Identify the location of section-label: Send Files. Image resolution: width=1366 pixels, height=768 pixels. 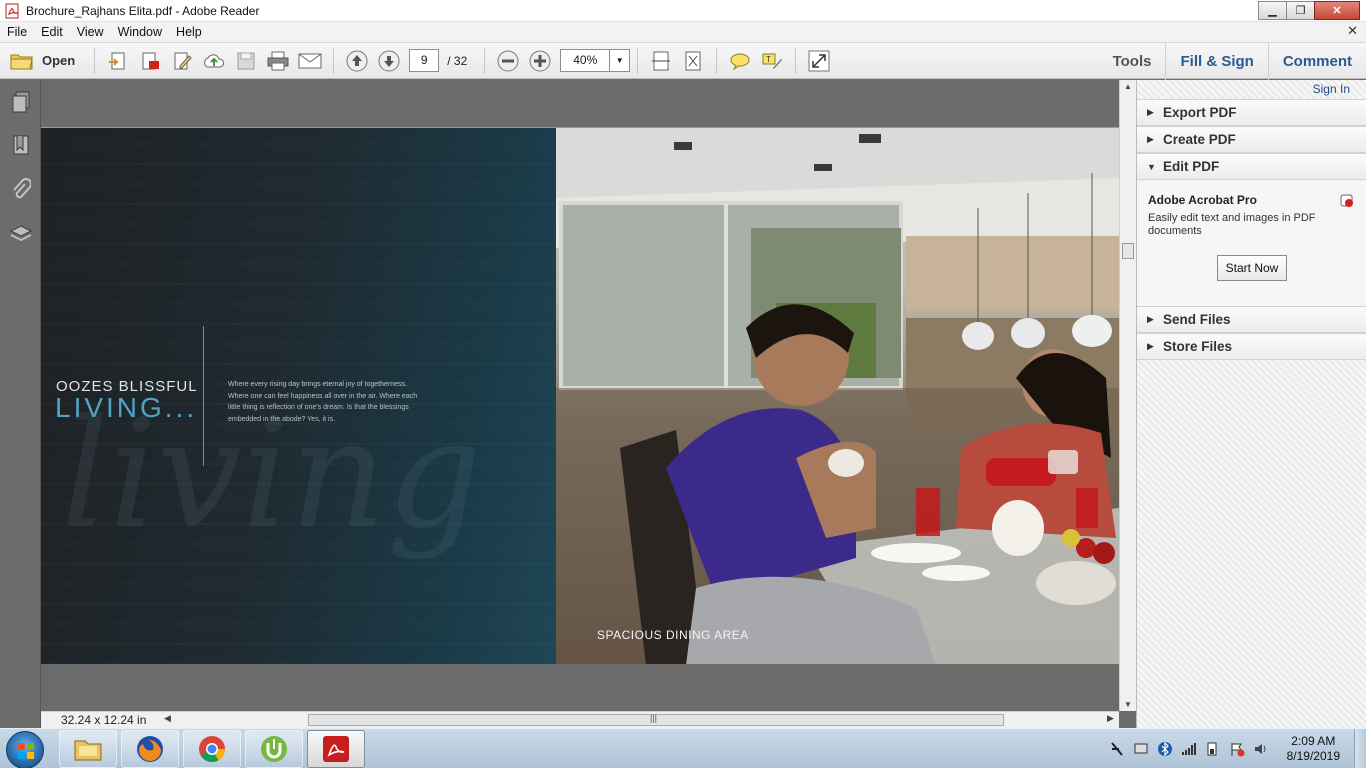
(1197, 319).